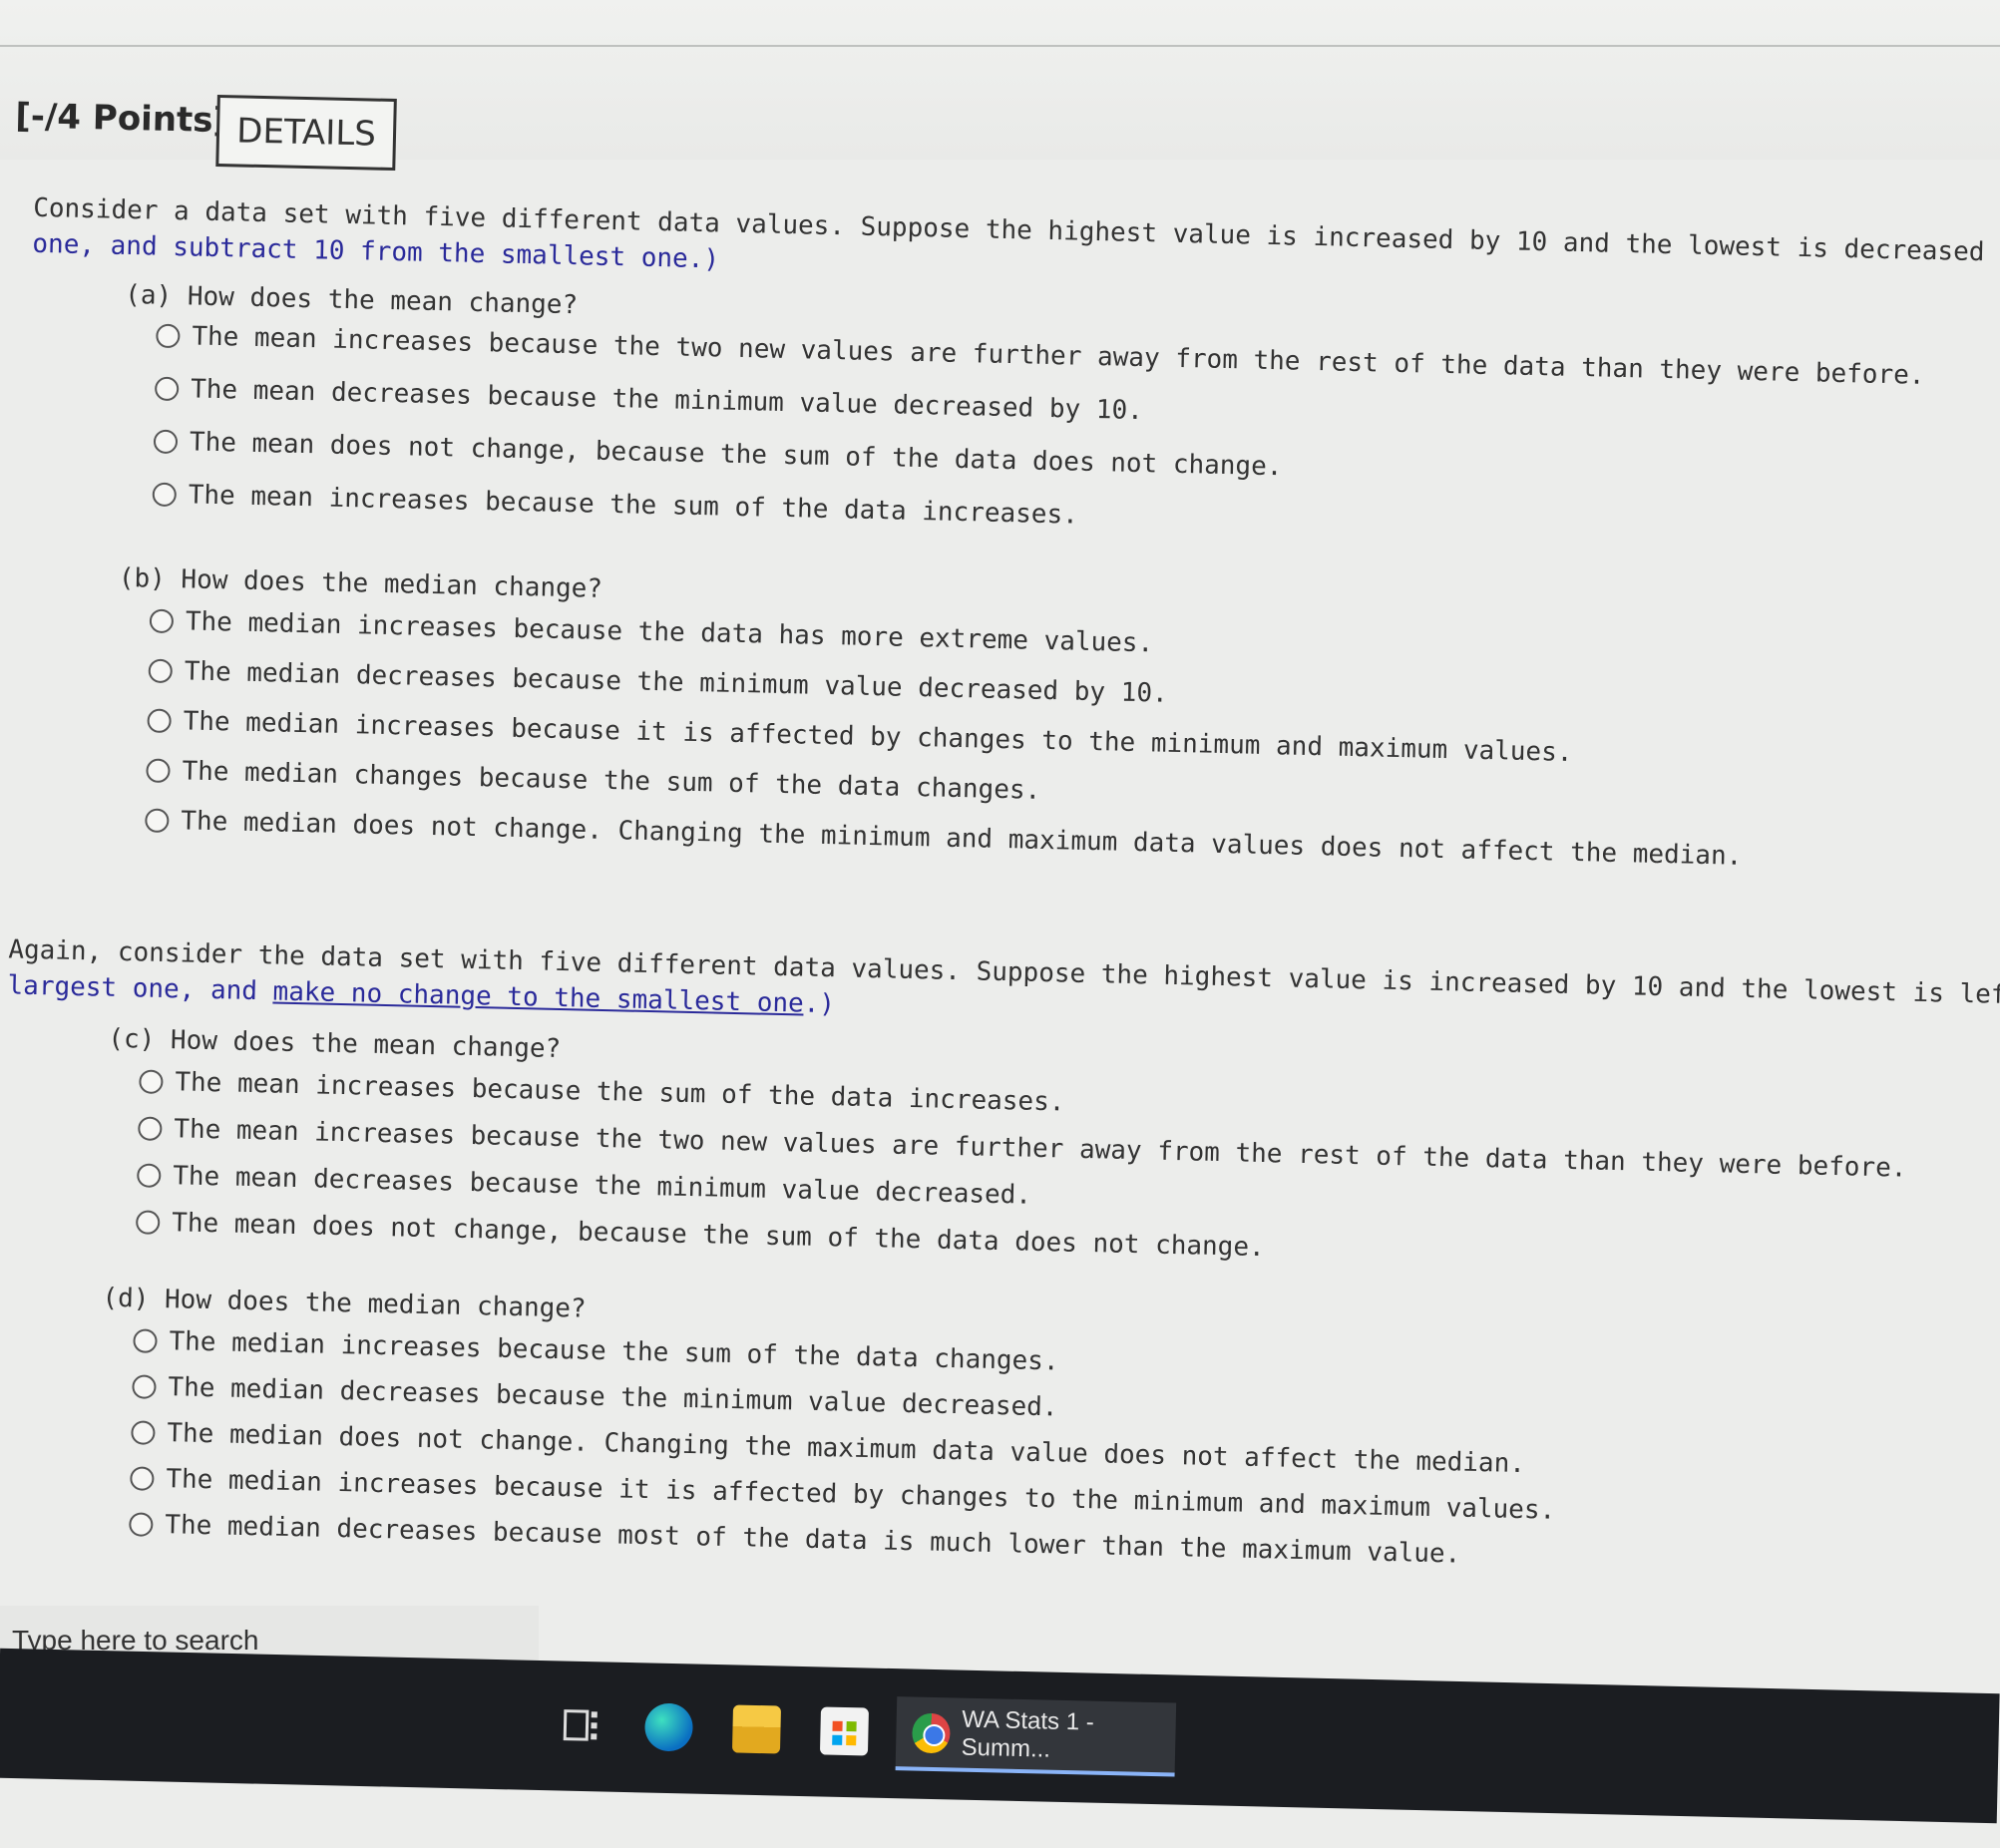  What do you see at coordinates (335, 1044) in the screenshot?
I see `question-c-prompt: (c) How does the mean change?` at bounding box center [335, 1044].